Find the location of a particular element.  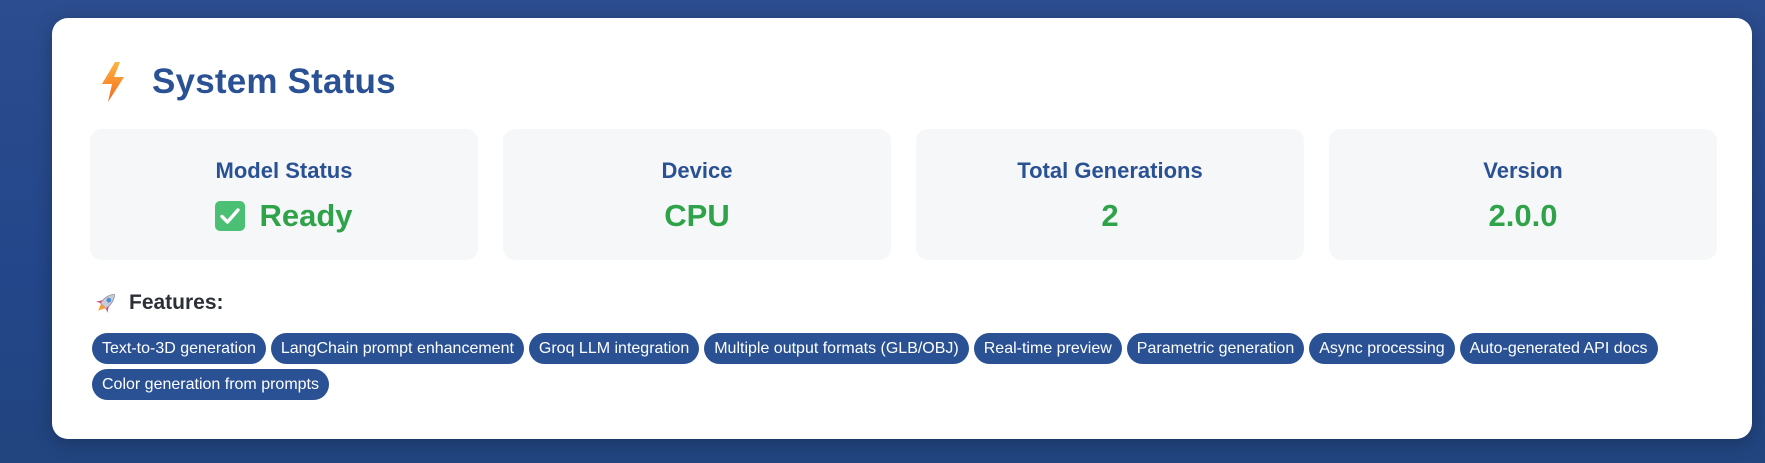

page-title: System Status is located at coordinates (274, 81).